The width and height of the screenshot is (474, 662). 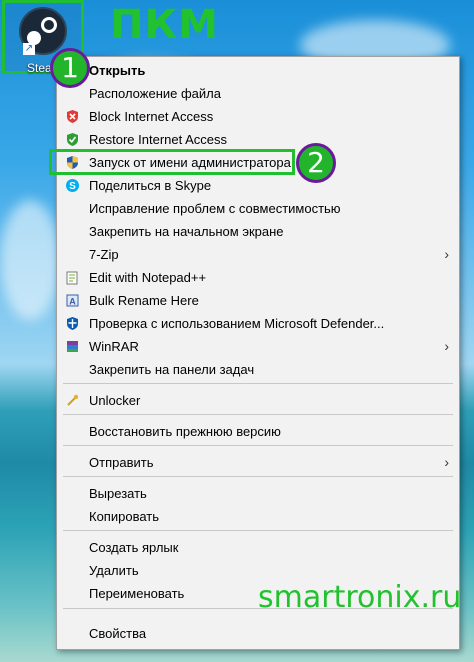 What do you see at coordinates (258, 70) in the screenshot?
I see `menu-item-open: Открыть` at bounding box center [258, 70].